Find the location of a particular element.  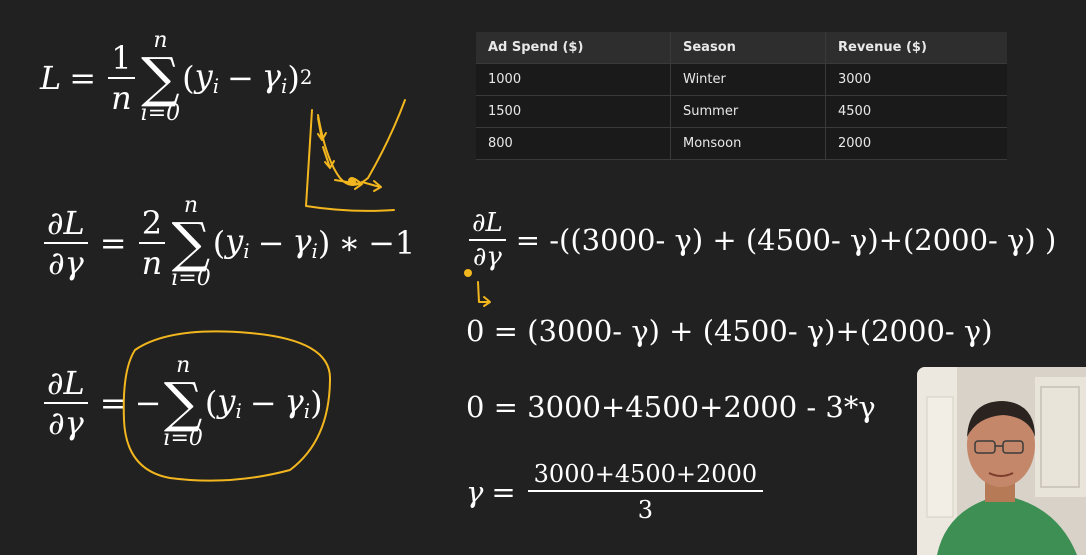

simplified-derivative-equation: ∂L ∂γ = − n ∑ i=0 ( yi − γi ) is located at coordinates (181, 402).